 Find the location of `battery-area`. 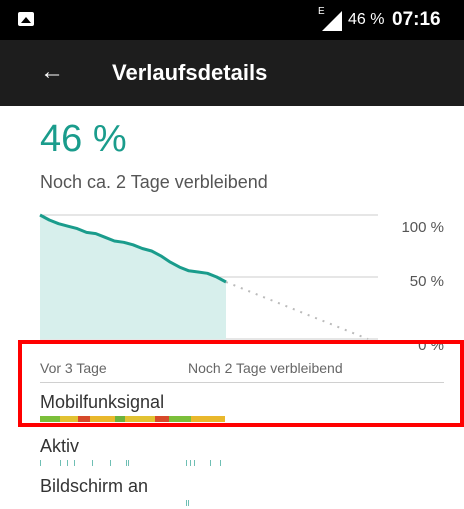

battery-area is located at coordinates (133, 277).